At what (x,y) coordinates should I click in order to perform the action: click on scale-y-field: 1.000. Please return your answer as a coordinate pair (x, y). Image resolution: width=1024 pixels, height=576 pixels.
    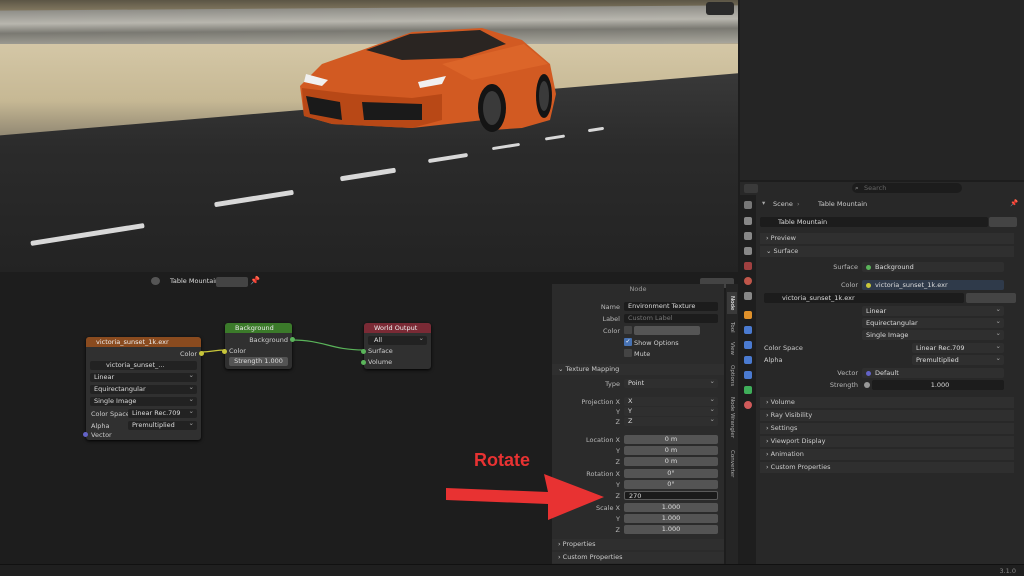
    Looking at the image, I should click on (671, 518).